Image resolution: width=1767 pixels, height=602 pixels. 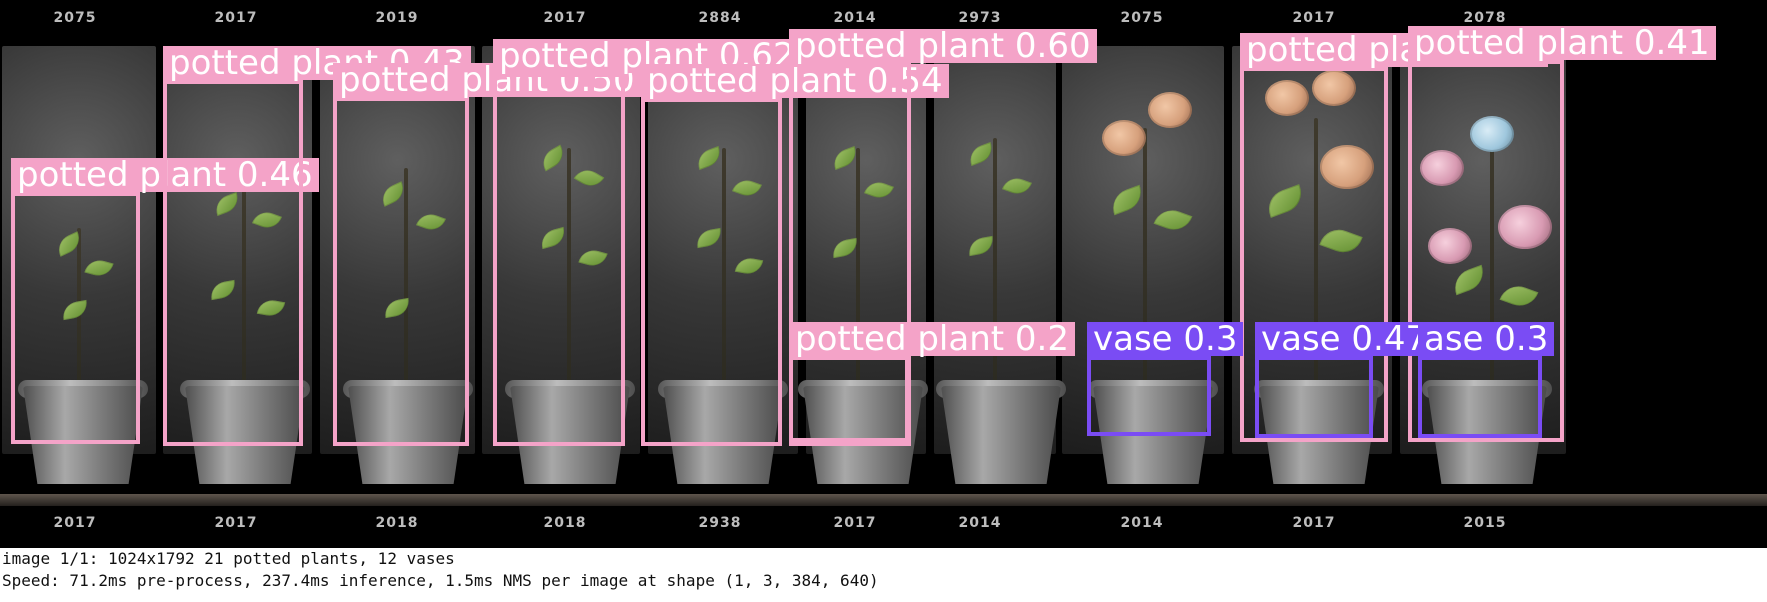 What do you see at coordinates (397, 18) in the screenshot?
I see `top-year-label: 2019` at bounding box center [397, 18].